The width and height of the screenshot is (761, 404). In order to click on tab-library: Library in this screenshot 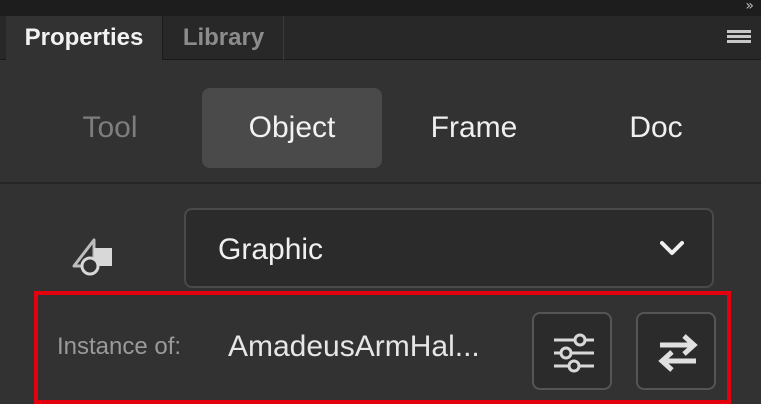, I will do `click(224, 38)`.